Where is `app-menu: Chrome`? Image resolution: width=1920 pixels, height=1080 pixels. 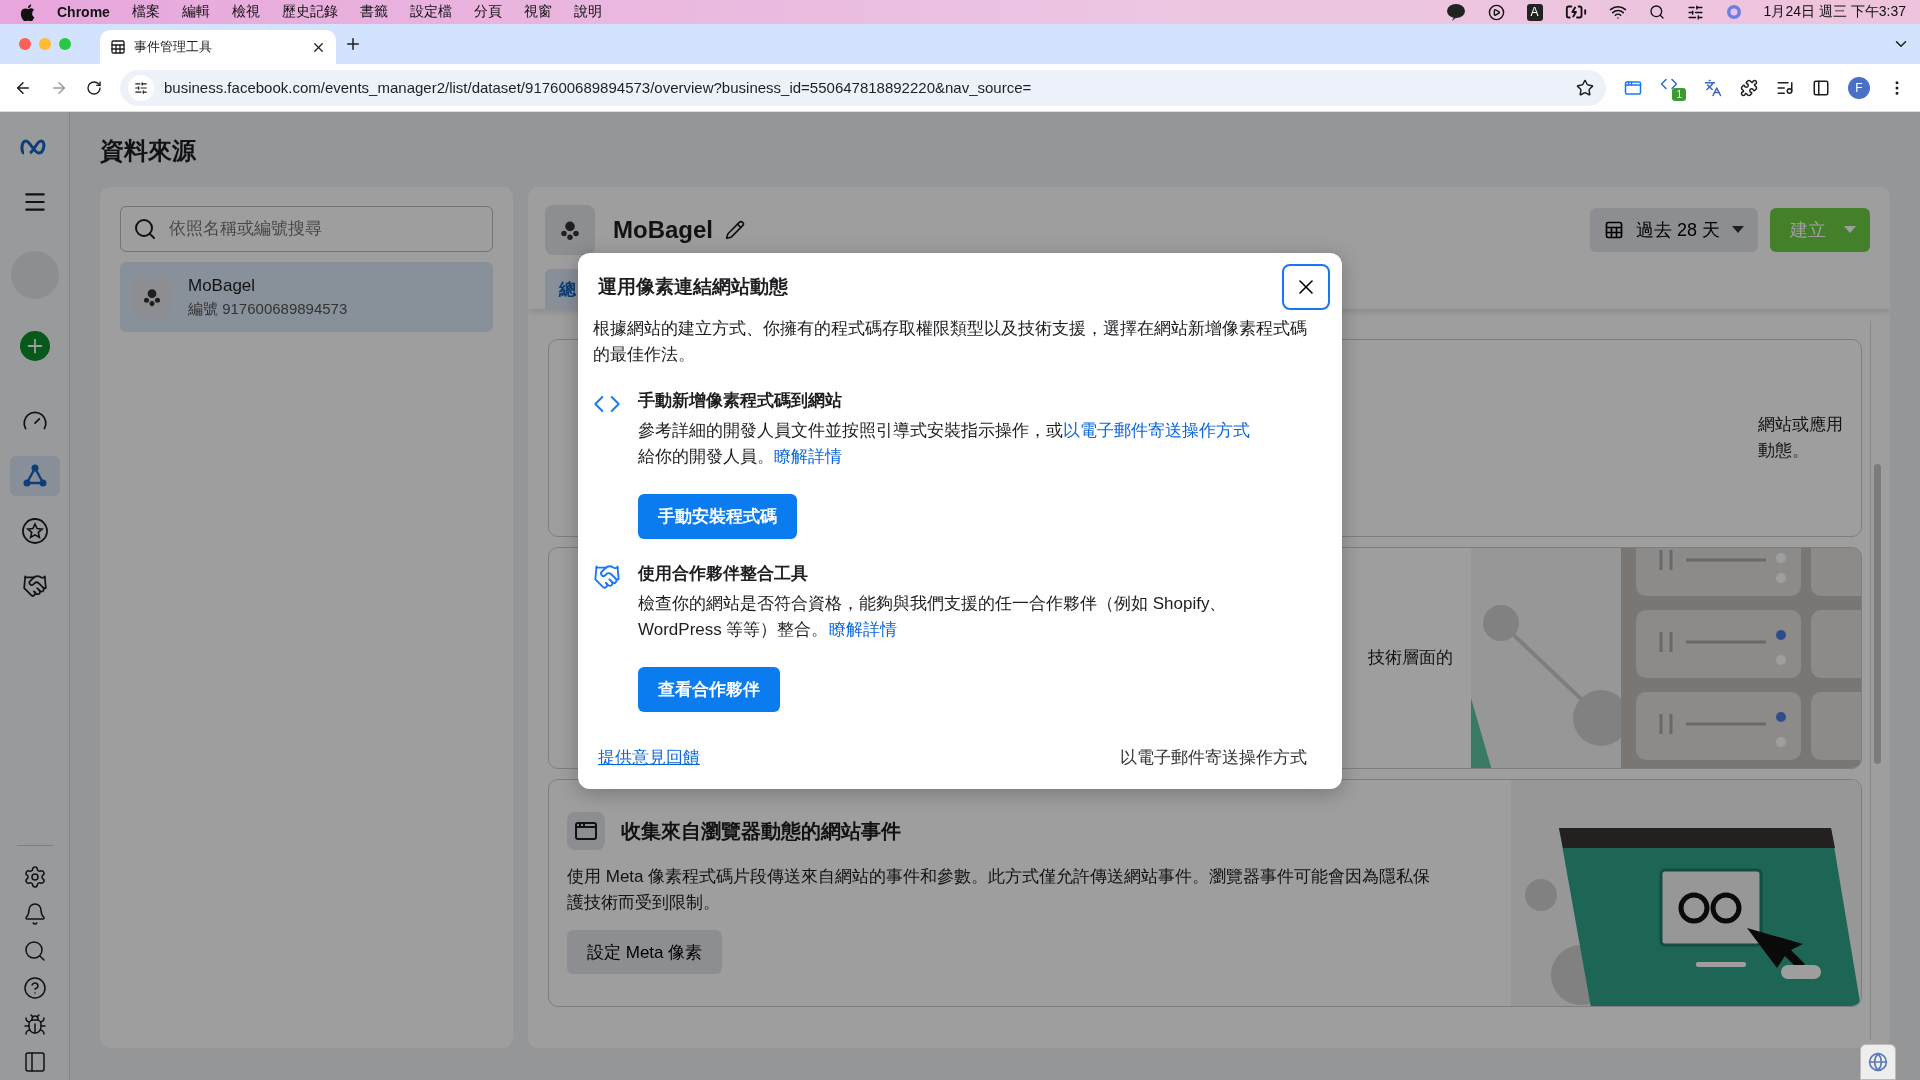 app-menu: Chrome is located at coordinates (83, 12).